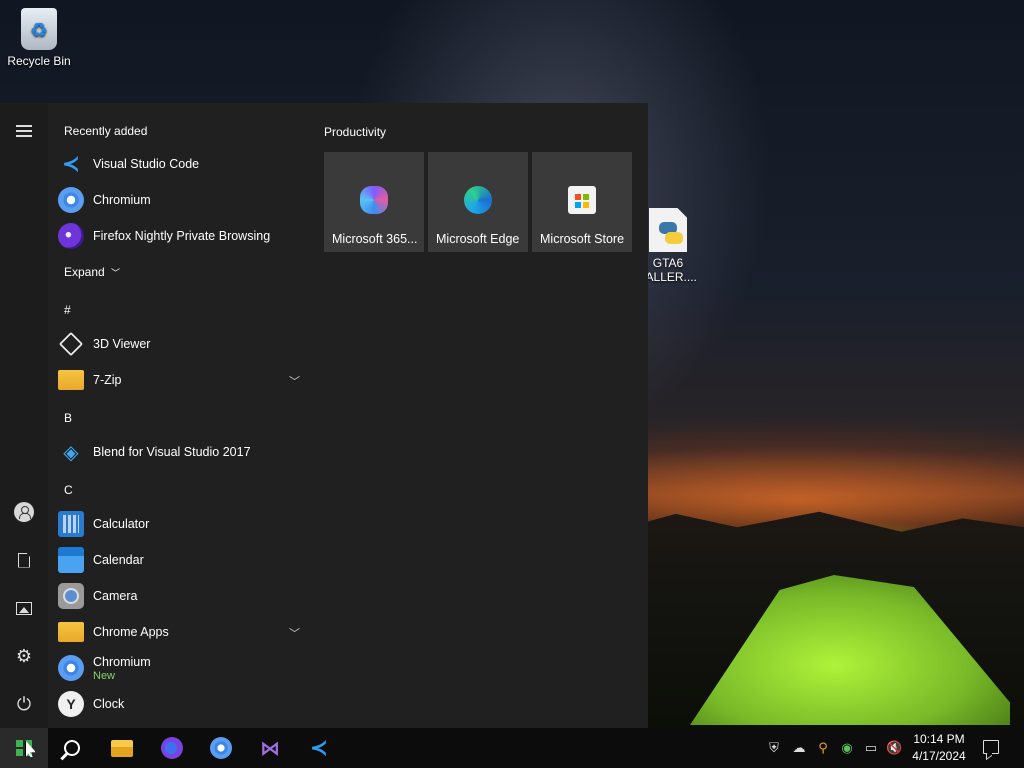  Describe the element at coordinates (183, 596) in the screenshot. I see `app-item-camera: Camera` at that location.